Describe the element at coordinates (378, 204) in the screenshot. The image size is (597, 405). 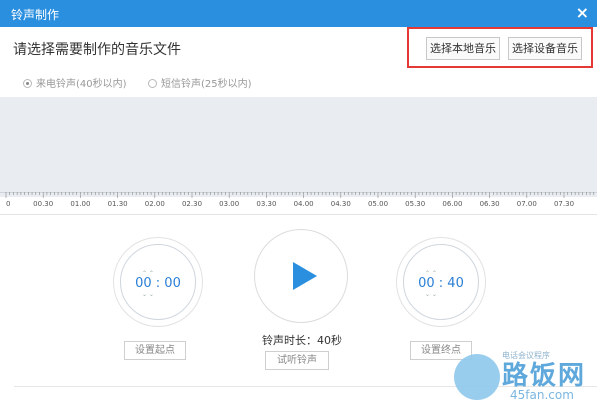
I see `ruler-tick-label: 05.00` at that location.